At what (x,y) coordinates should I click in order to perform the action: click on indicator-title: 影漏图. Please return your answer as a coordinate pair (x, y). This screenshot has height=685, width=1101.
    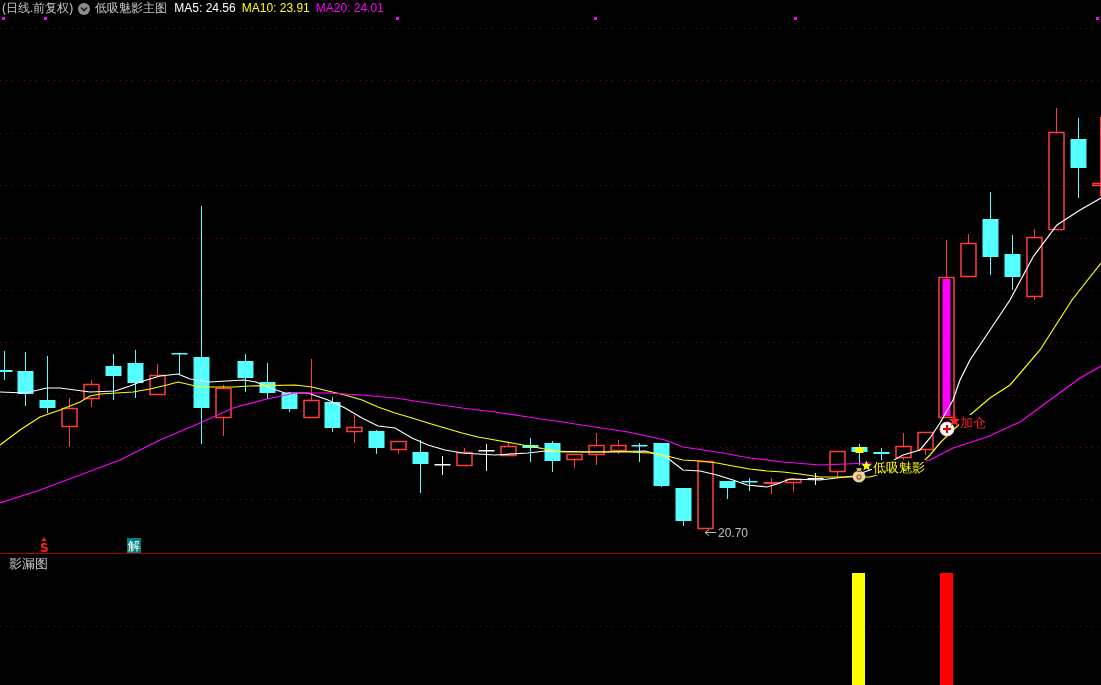
    Looking at the image, I should click on (28, 563).